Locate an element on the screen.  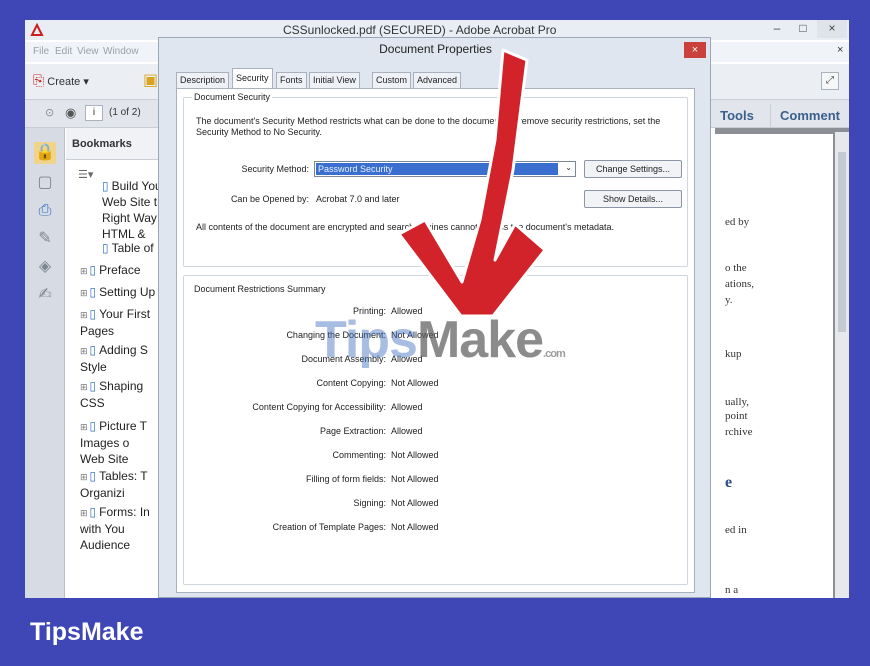
tipsmake-banner: TipsMake is located at coordinates (87, 632).